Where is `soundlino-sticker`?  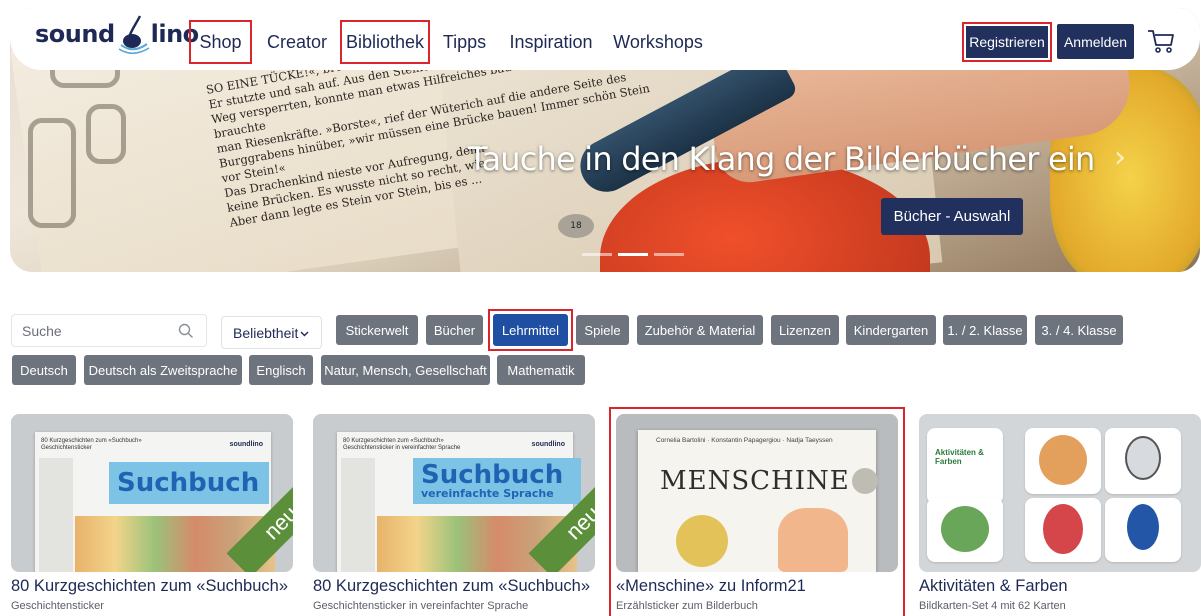
soundlino-sticker is located at coordinates (702, 541).